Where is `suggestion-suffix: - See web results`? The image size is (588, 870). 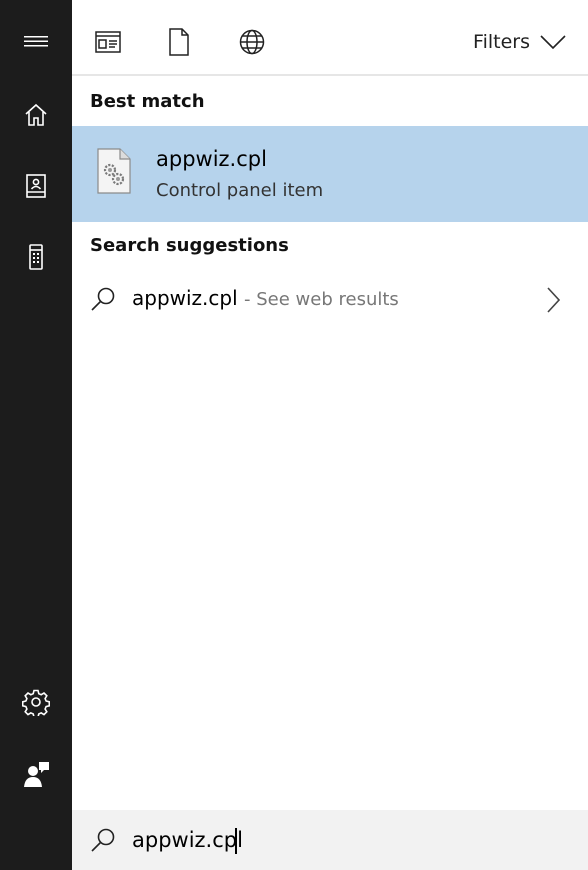 suggestion-suffix: - See web results is located at coordinates (321, 299).